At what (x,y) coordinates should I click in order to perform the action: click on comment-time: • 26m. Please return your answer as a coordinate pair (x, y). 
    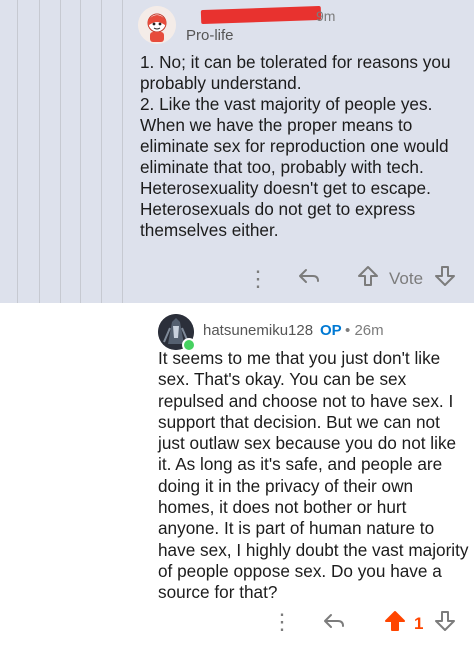
    Looking at the image, I should click on (364, 330).